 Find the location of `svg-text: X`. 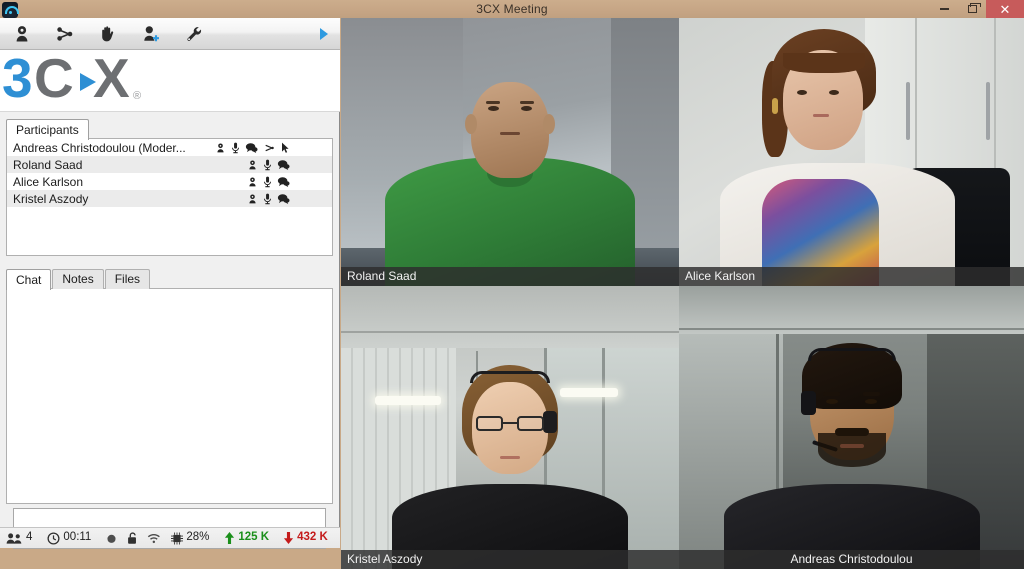

svg-text: X is located at coordinates (111, 81).